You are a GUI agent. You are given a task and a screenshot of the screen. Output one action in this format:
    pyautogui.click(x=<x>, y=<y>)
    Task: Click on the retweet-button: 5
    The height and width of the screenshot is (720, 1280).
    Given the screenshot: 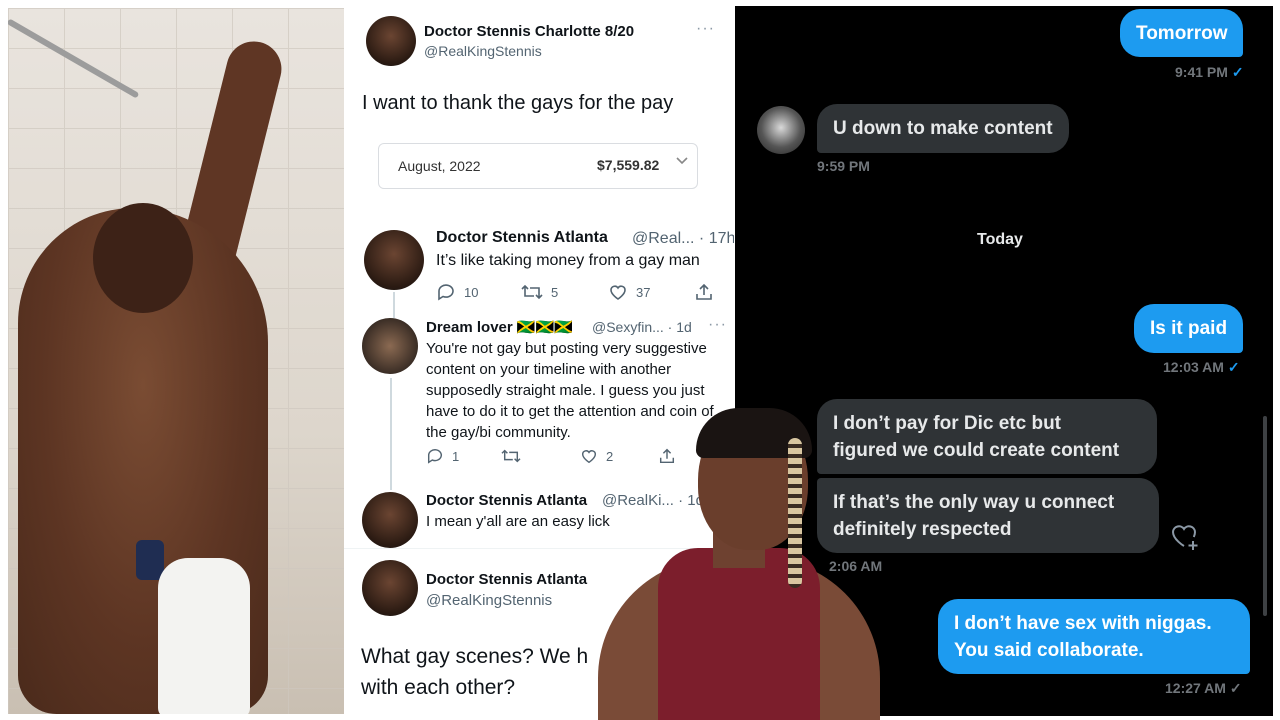 What is the action you would take?
    pyautogui.click(x=539, y=292)
    